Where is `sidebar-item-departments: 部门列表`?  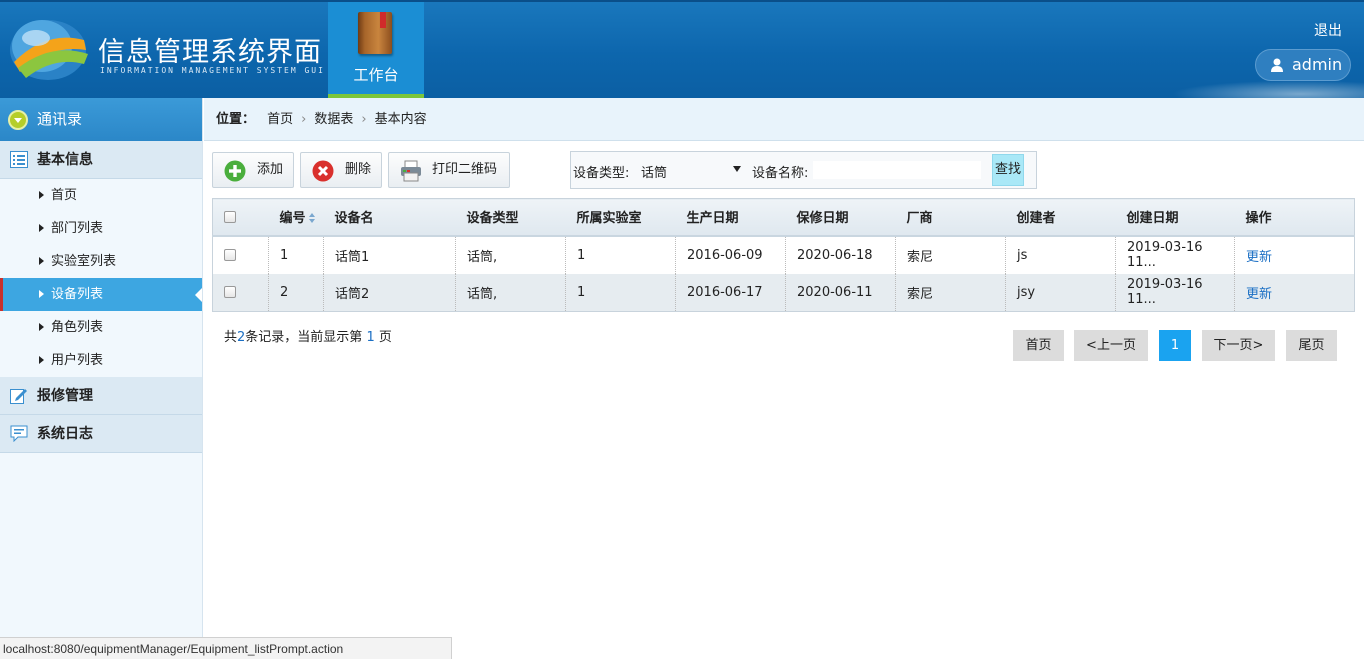 sidebar-item-departments: 部门列表 is located at coordinates (101, 228).